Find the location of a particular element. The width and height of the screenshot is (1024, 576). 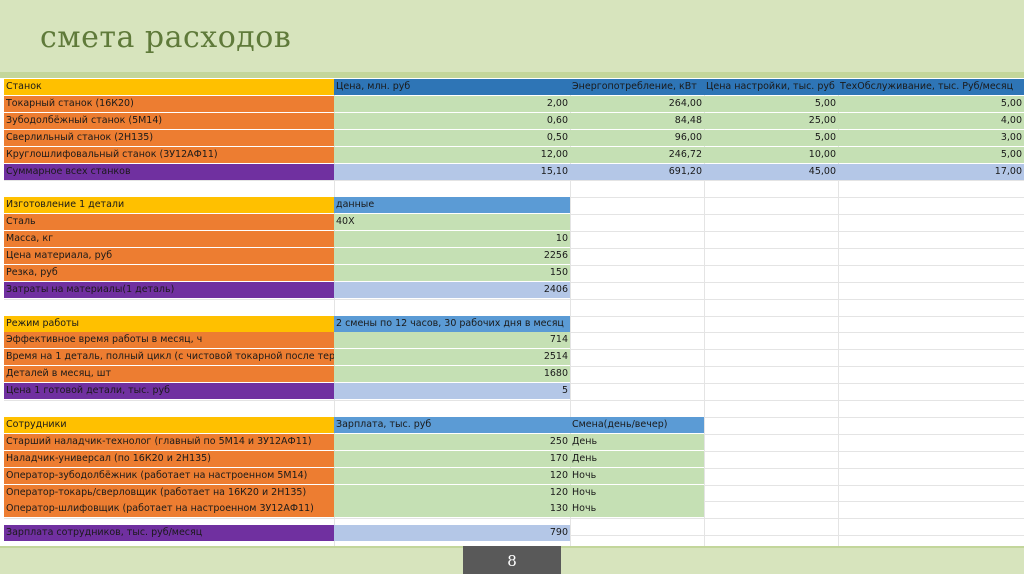

slide-title: смета расходов is located at coordinates (166, 37).